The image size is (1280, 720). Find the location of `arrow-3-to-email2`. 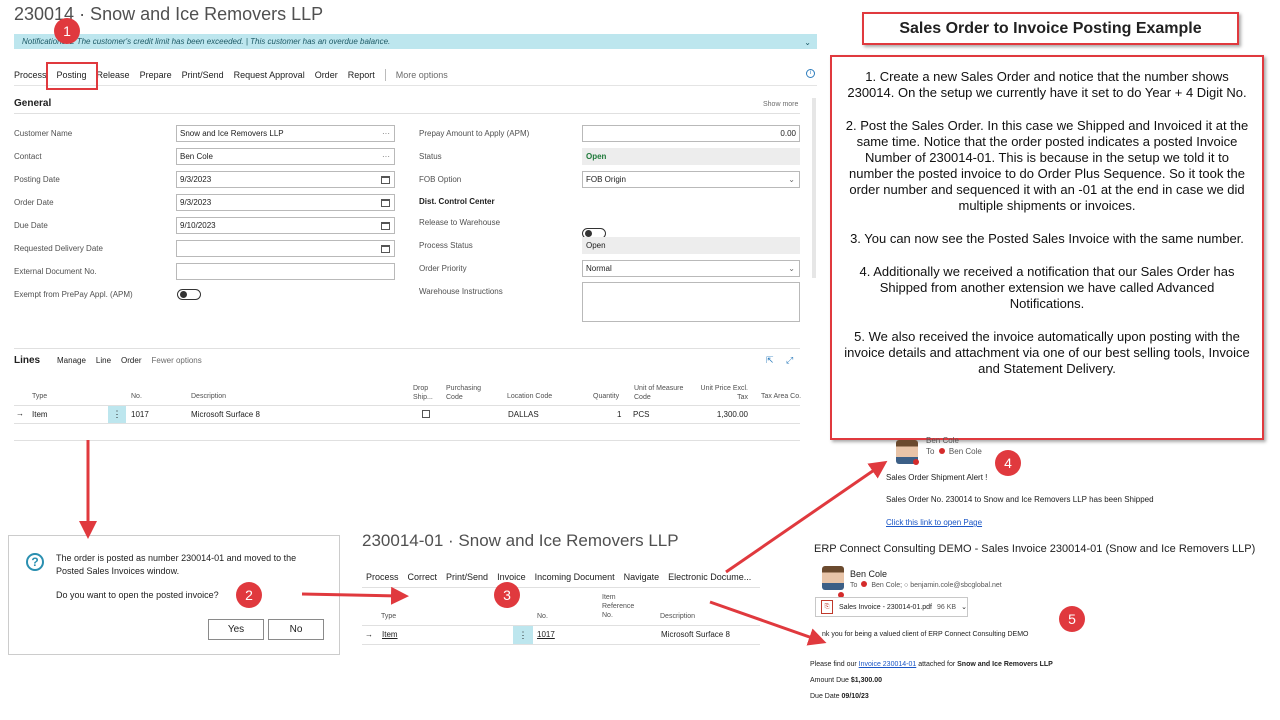

arrow-3-to-email2 is located at coordinates (768, 623).